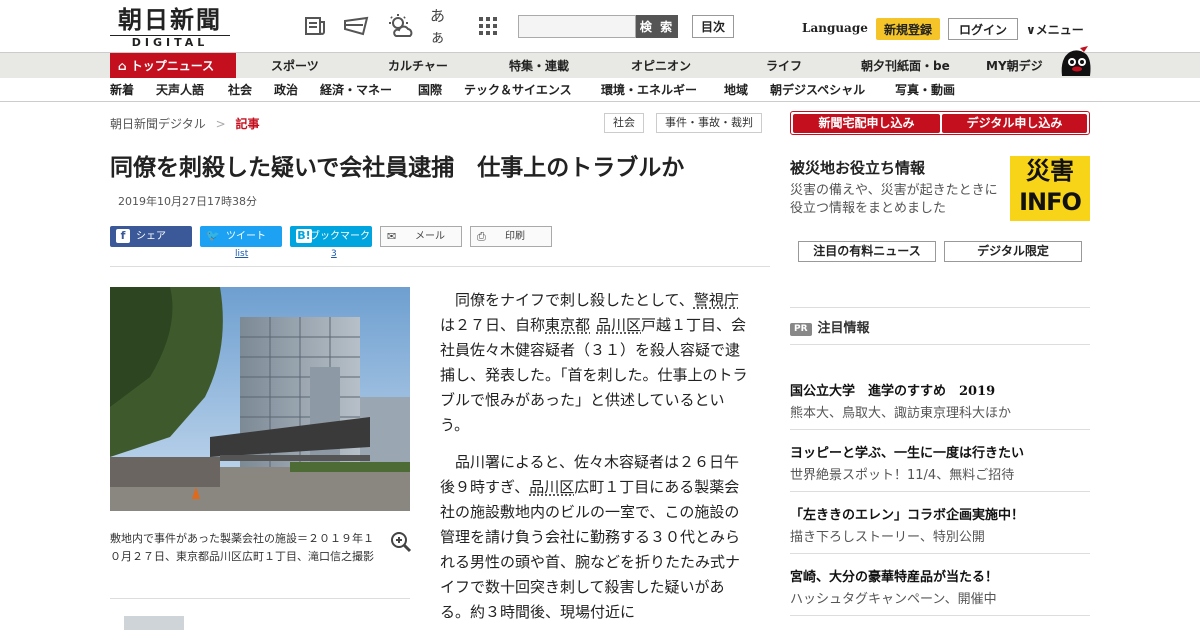  What do you see at coordinates (907, 451) in the screenshot?
I see `pr-item-title: ヨッピーと学ぶ、一生に一度は行きたい` at bounding box center [907, 451].